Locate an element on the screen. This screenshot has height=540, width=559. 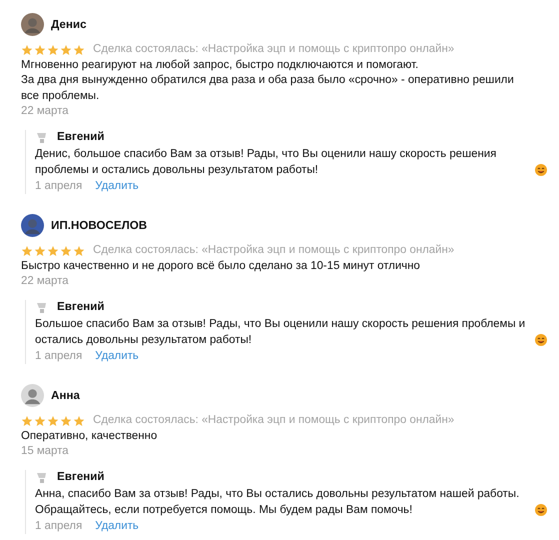
review-text: Быстро качественно и не дорого всё было сделано за 10-15 минут отлично is located at coordinates (221, 266).